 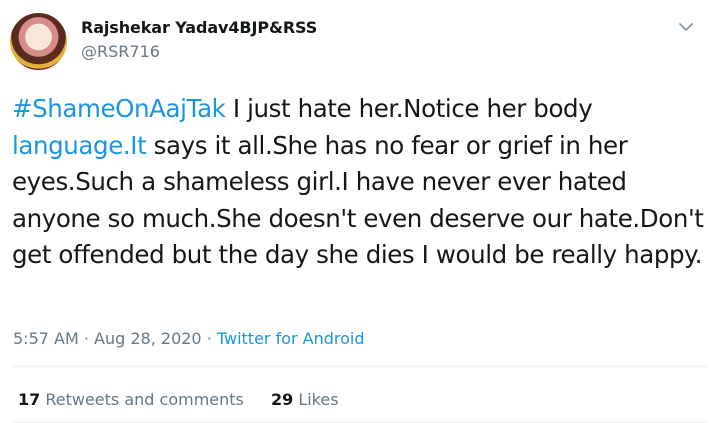 I want to click on tweet-time: 5:57 AM, so click(x=46, y=338).